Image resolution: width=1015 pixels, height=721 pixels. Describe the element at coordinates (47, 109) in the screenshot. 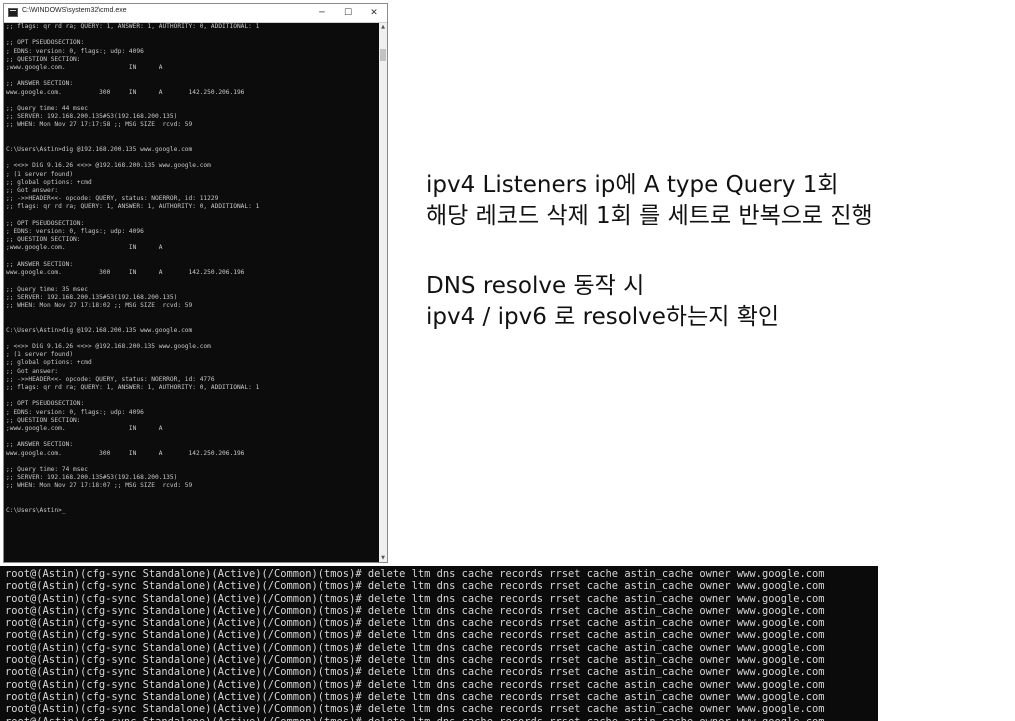

I see `console-line: ;; Query time: 44 msec` at that location.